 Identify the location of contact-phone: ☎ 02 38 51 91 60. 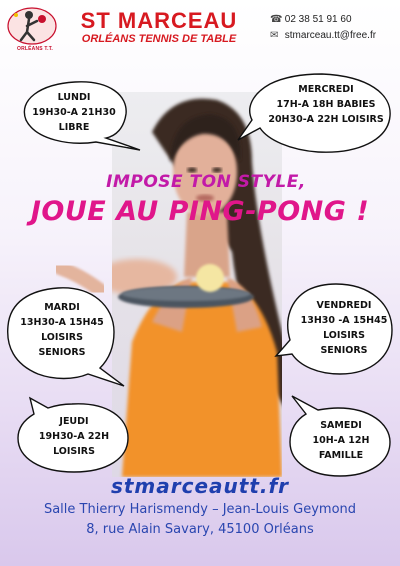
(311, 19).